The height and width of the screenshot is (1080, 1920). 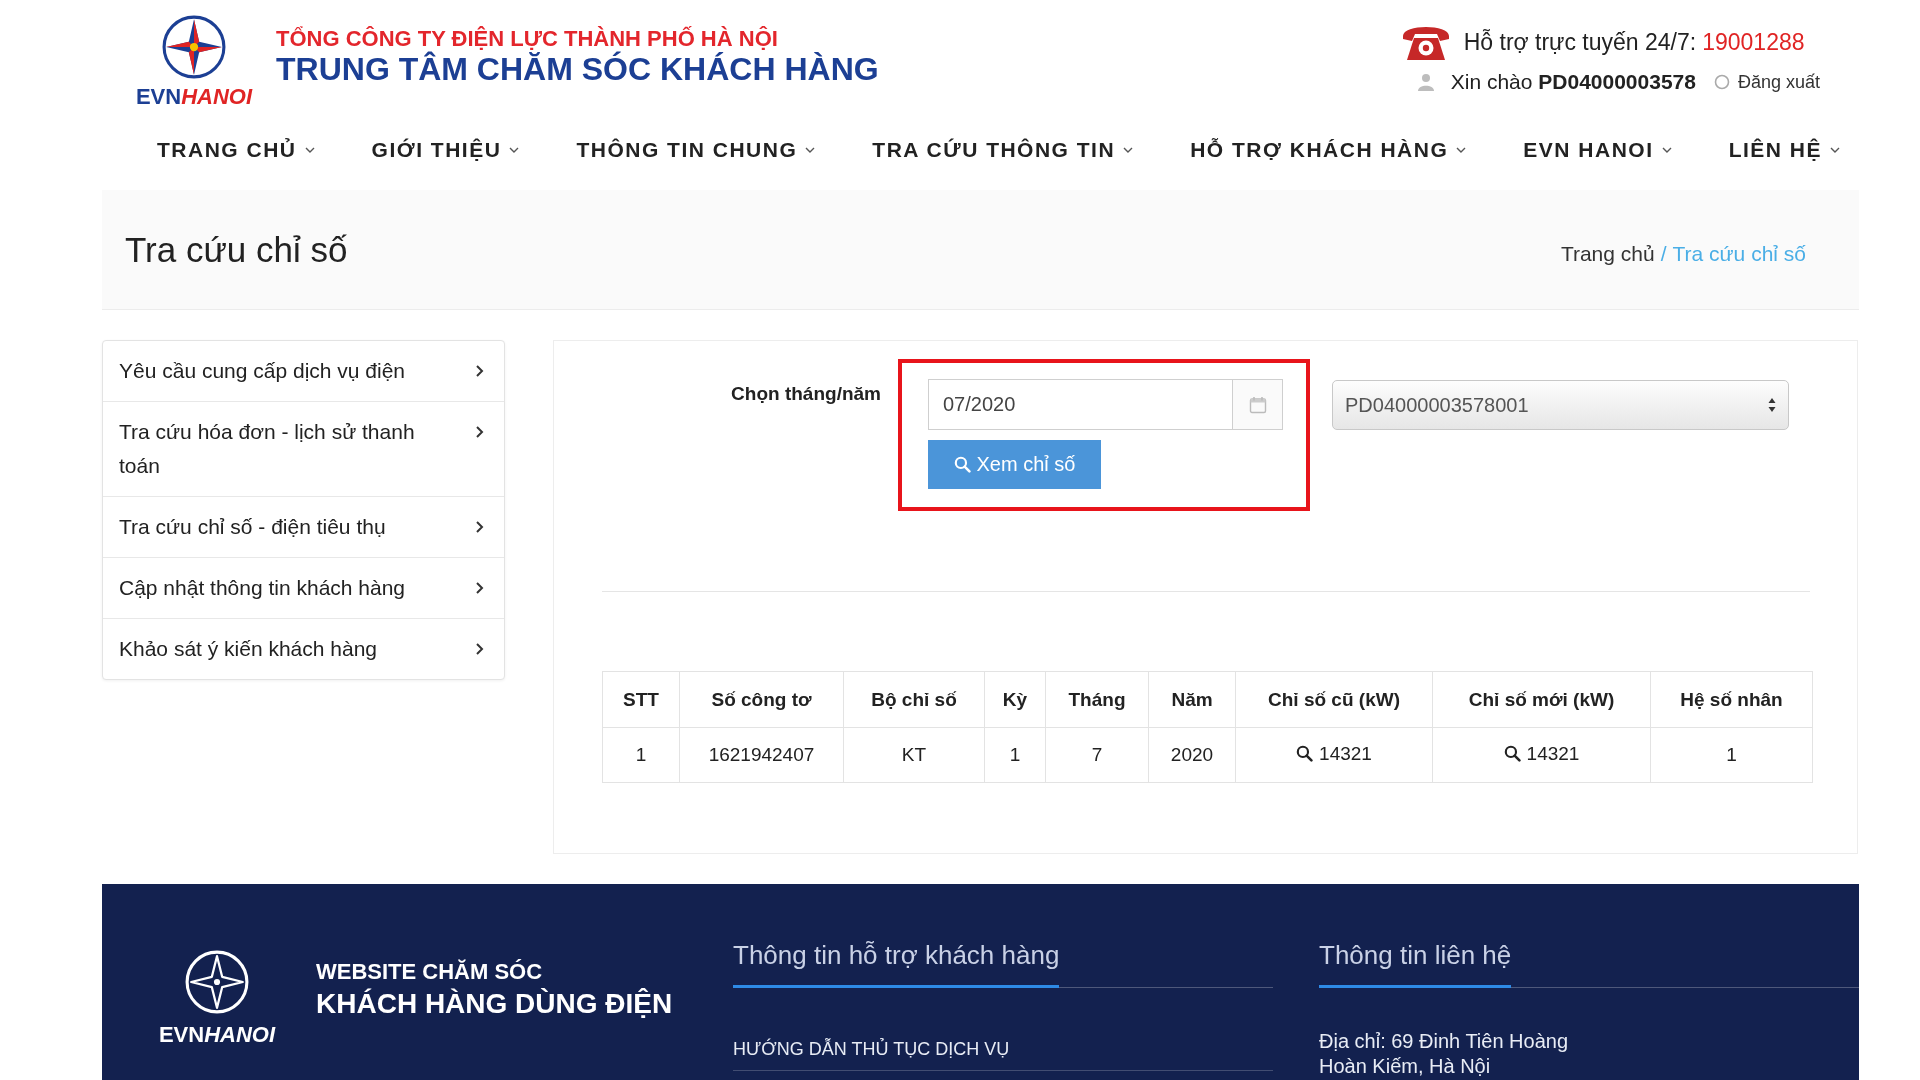 I want to click on calendar-icon, so click(x=1257, y=404).